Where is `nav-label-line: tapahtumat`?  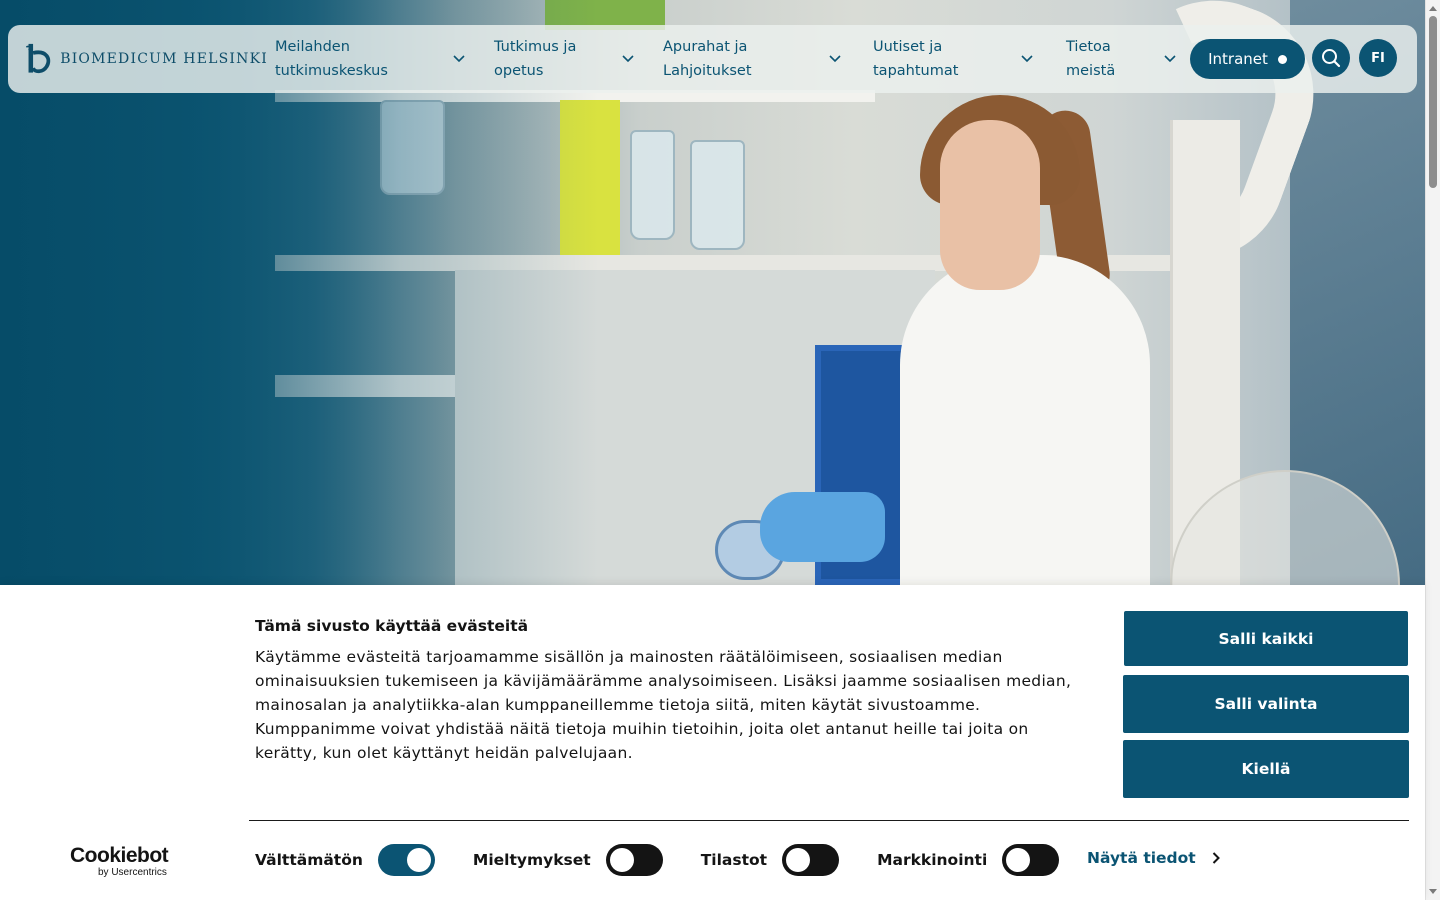
nav-label-line: tapahtumat is located at coordinates (916, 71).